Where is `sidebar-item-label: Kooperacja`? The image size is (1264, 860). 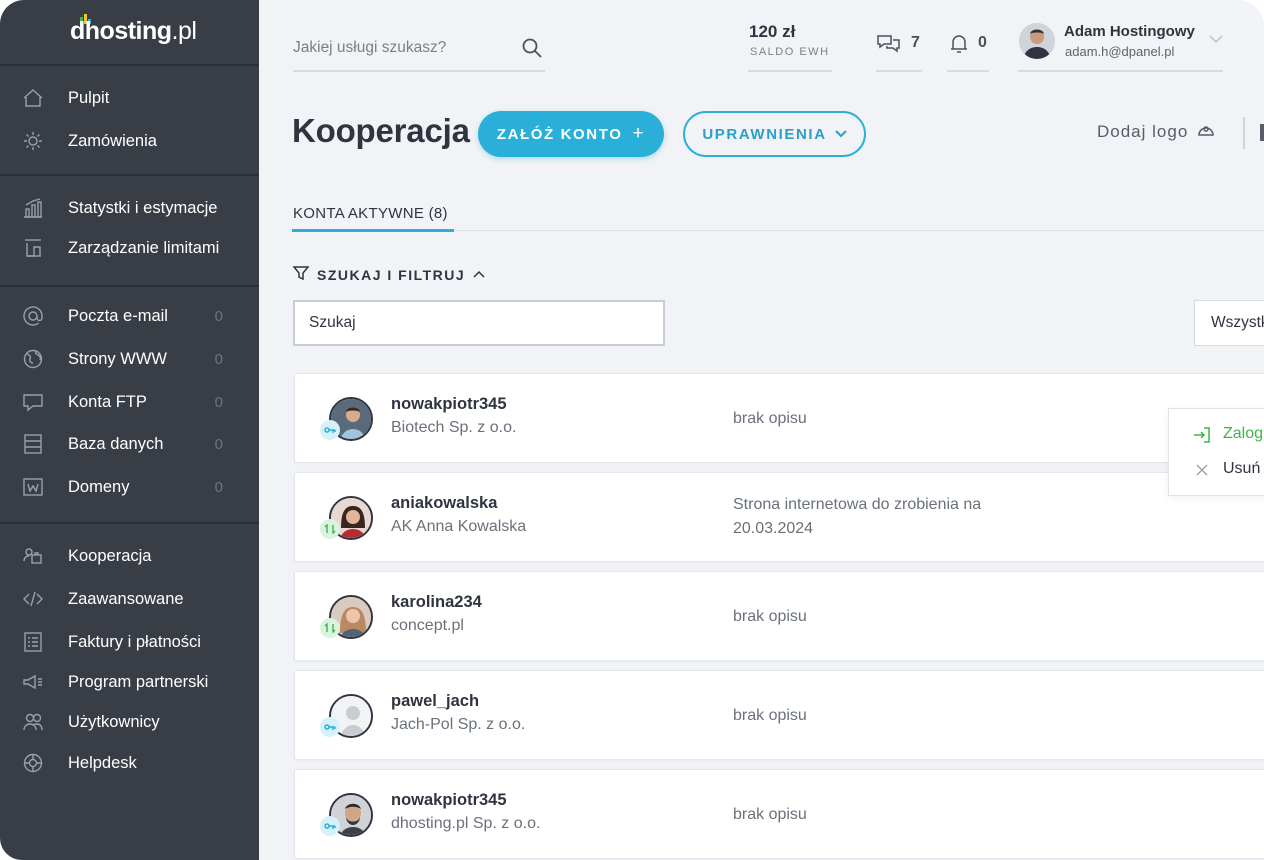 sidebar-item-label: Kooperacja is located at coordinates (110, 555).